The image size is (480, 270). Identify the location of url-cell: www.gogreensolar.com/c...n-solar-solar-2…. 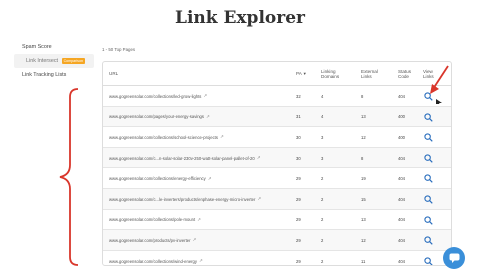
(185, 158).